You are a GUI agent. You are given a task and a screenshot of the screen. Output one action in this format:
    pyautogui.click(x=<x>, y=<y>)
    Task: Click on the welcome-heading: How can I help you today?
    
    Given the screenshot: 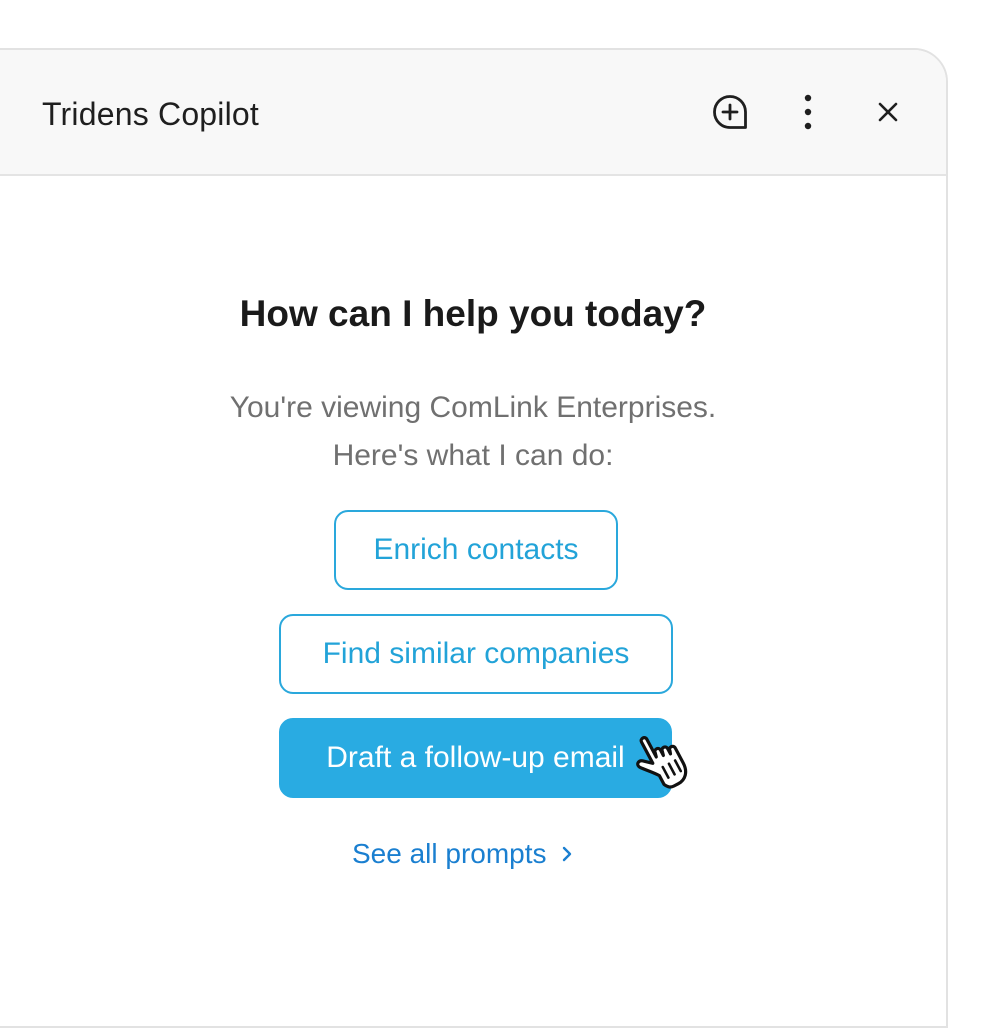 What is the action you would take?
    pyautogui.click(x=473, y=313)
    